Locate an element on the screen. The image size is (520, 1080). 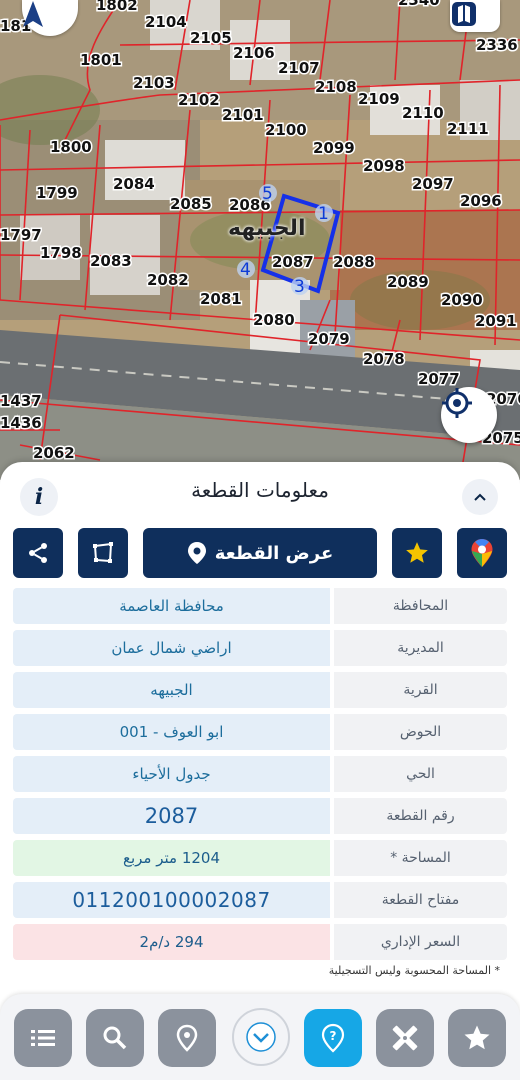
parcel-number-2111: 2111 is located at coordinates (468, 129).